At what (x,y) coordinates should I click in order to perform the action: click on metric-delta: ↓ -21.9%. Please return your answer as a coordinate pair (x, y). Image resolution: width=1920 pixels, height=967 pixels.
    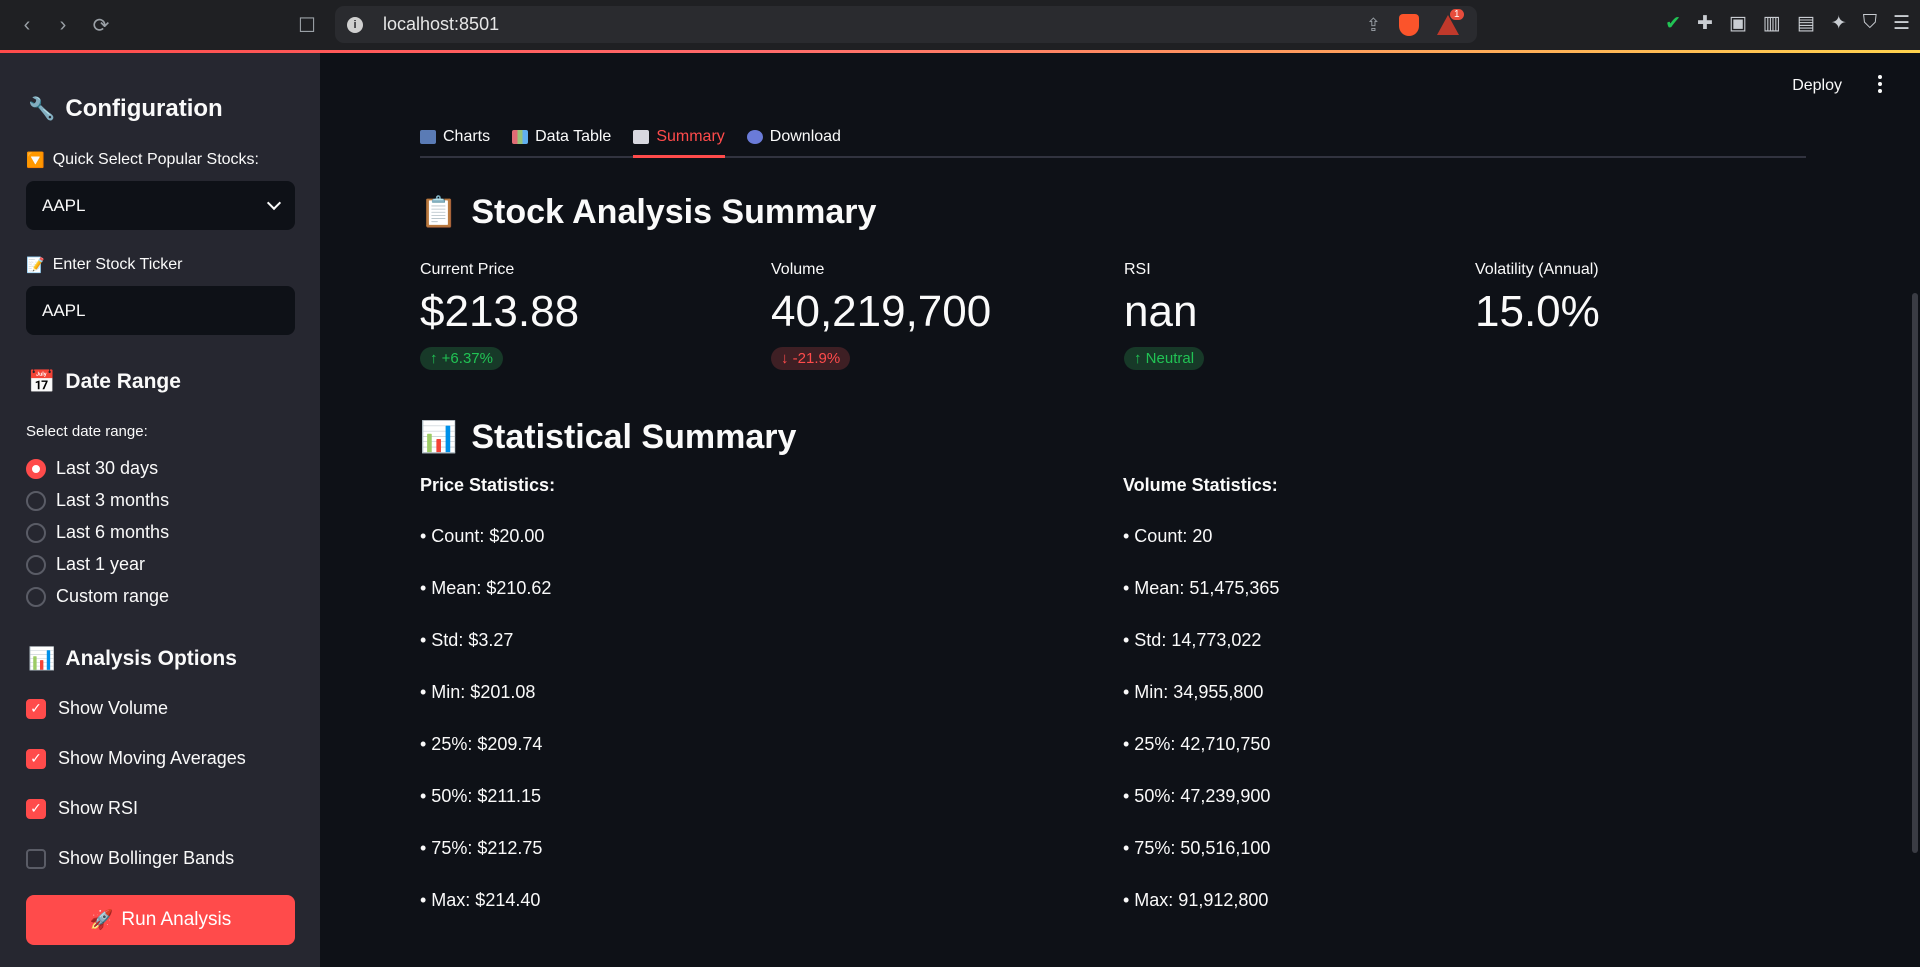
    Looking at the image, I should click on (811, 358).